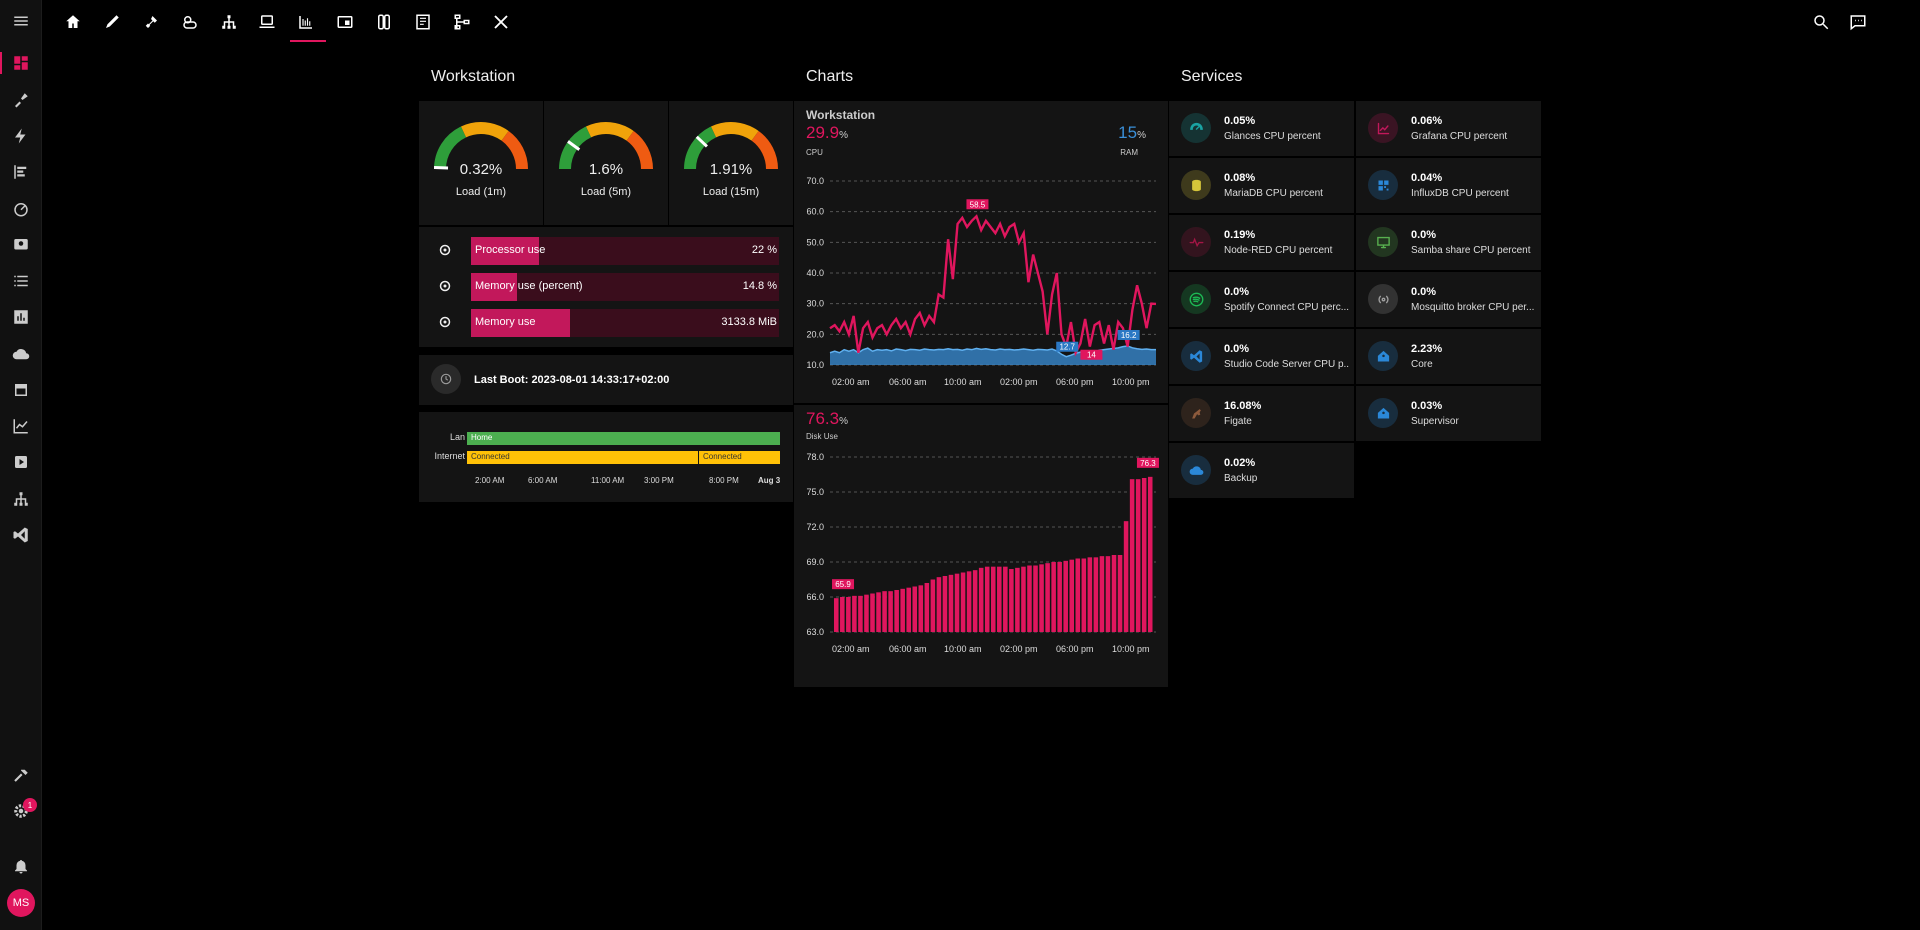 This screenshot has height=930, width=1920. I want to click on assist-icon, so click(1858, 22).